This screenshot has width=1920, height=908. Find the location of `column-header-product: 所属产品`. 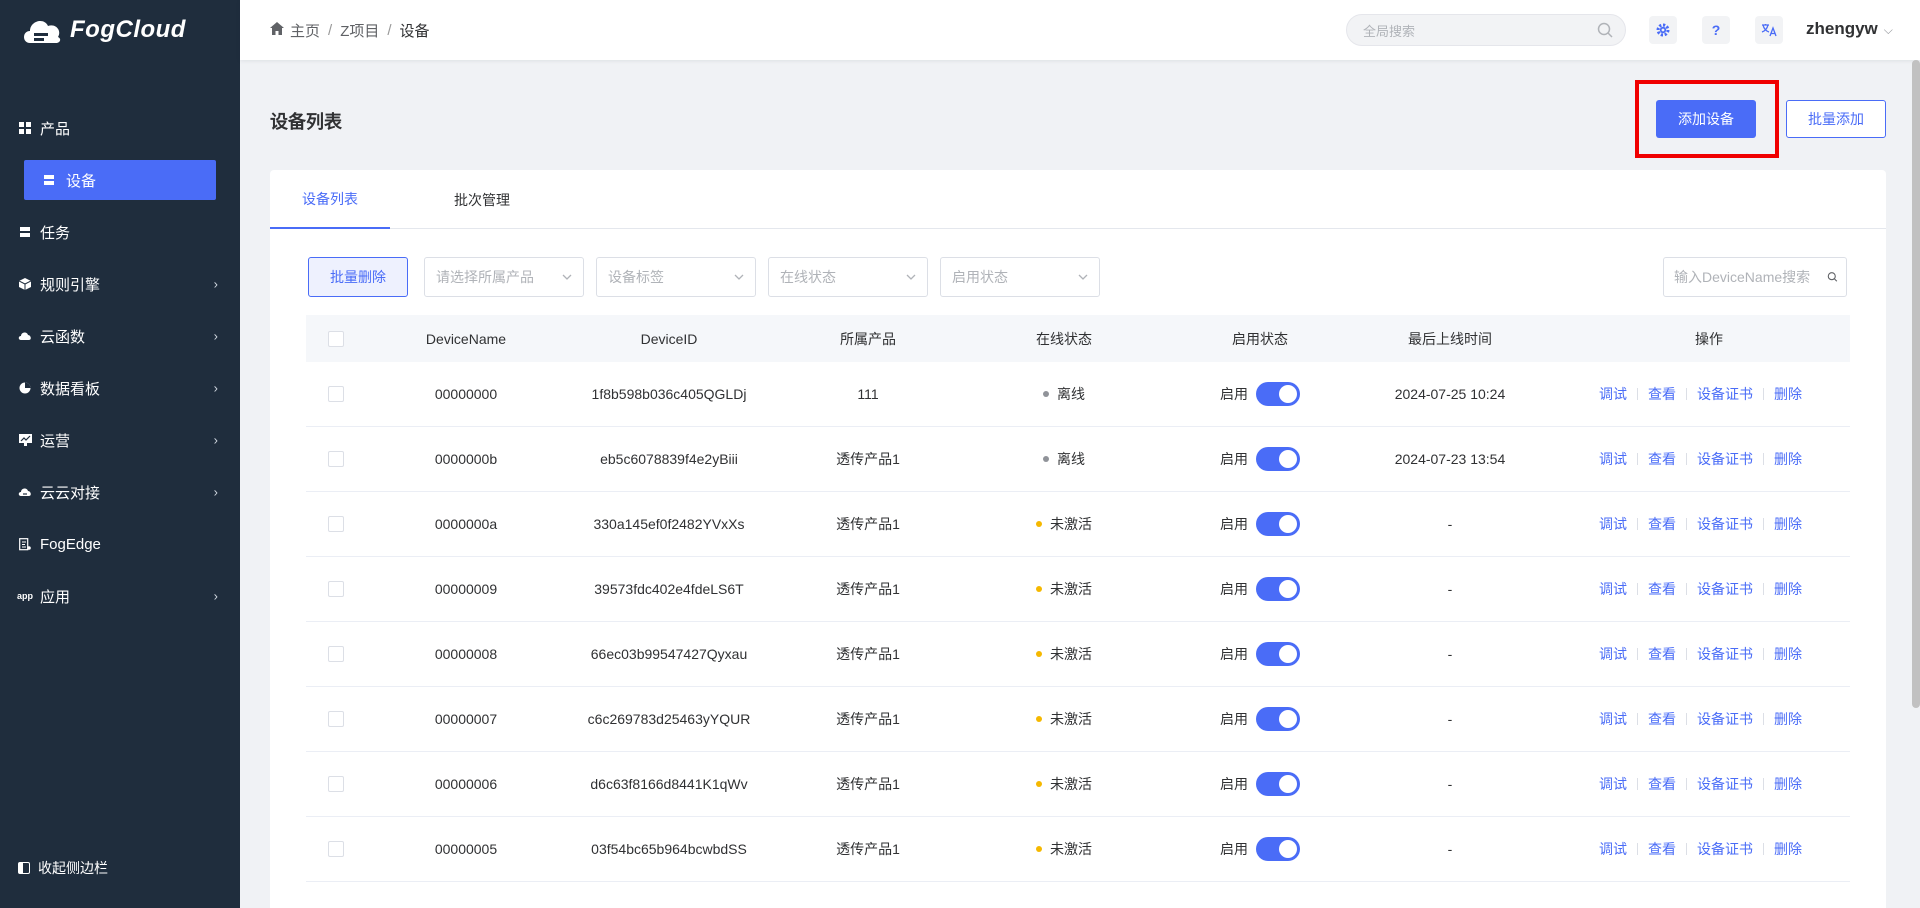

column-header-product: 所属产品 is located at coordinates (868, 338).